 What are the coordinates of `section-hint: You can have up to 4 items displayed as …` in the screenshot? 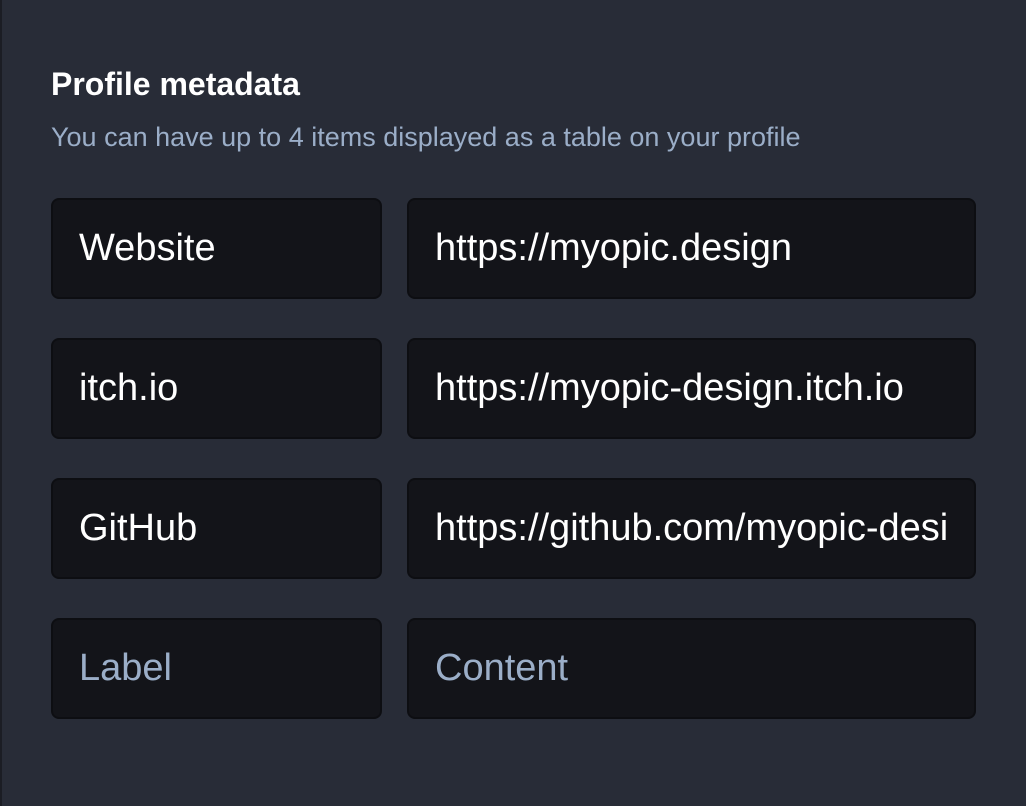 It's located at (426, 137).